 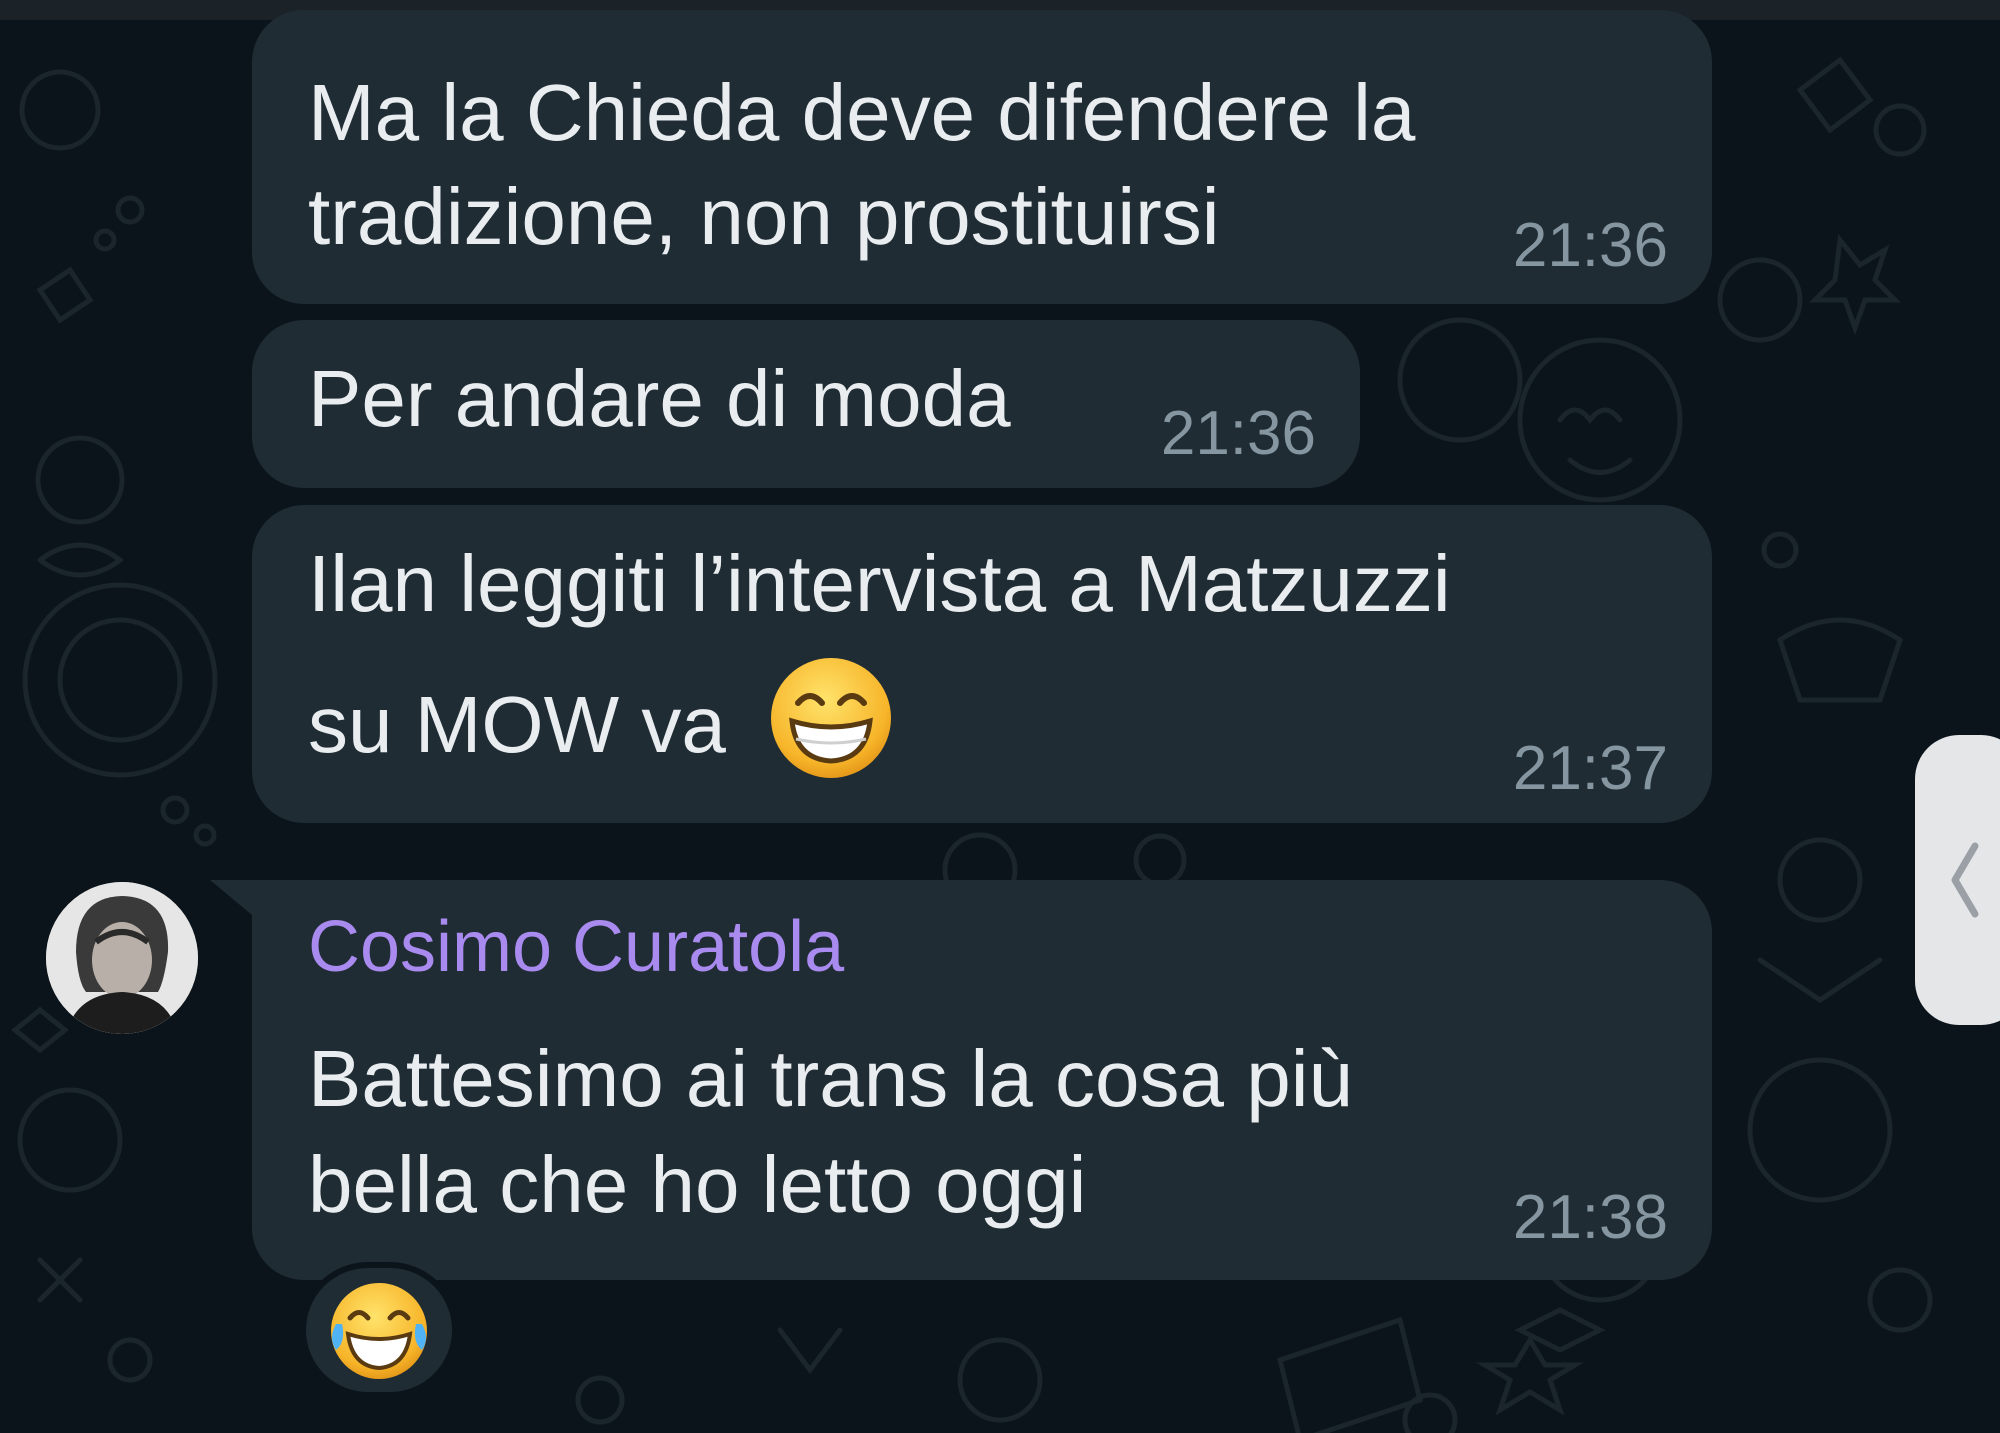 I want to click on sender-avatar, so click(x=122, y=958).